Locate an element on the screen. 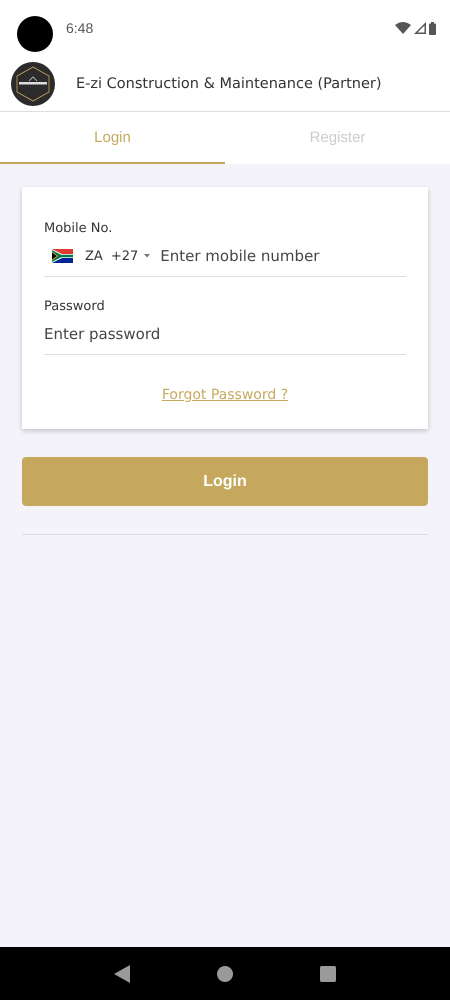 The image size is (450, 1000). field-label: Mobile No. is located at coordinates (79, 228).